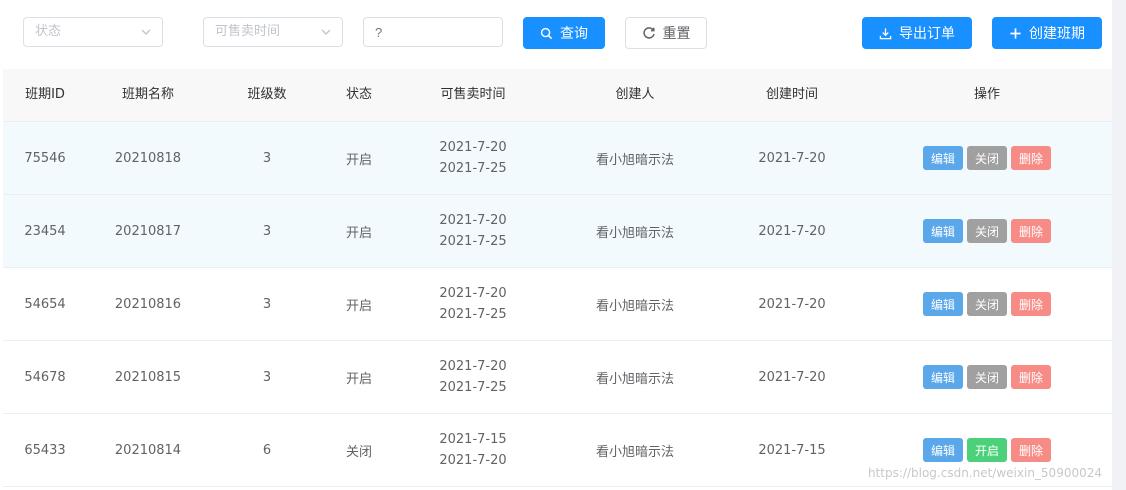 This screenshot has height=490, width=1126. I want to click on plus-icon, so click(1015, 33).